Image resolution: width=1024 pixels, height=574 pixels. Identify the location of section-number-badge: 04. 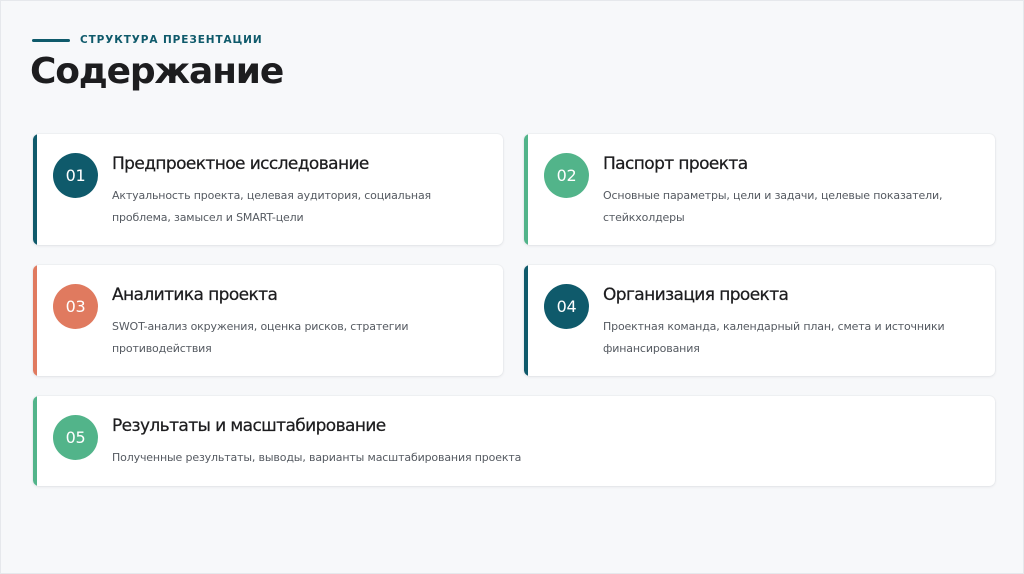
(566, 306).